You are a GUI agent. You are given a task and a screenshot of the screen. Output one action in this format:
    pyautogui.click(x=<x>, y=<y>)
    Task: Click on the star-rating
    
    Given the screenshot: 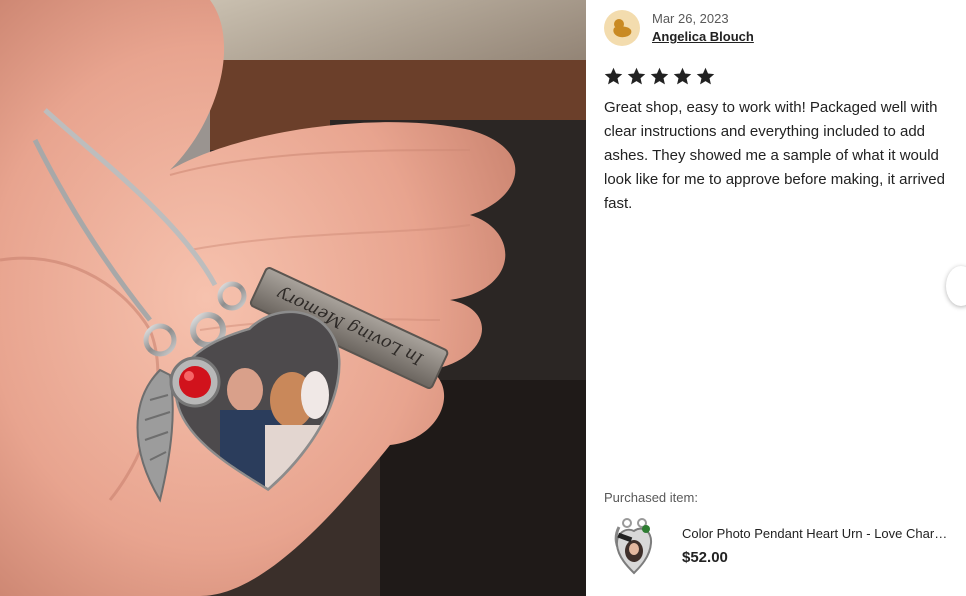 What is the action you would take?
    pyautogui.click(x=659, y=76)
    